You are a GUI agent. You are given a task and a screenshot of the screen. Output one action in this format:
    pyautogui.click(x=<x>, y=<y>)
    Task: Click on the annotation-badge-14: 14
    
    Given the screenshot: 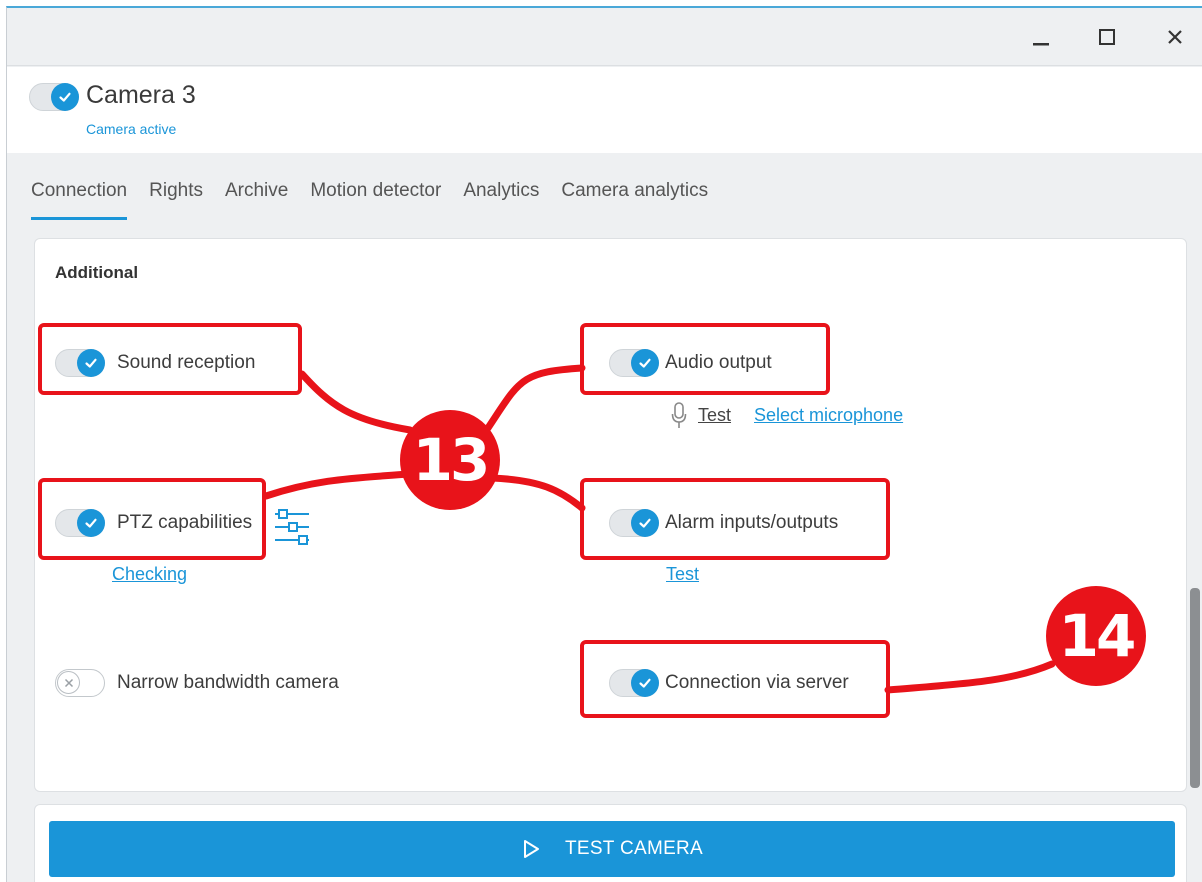 What is the action you would take?
    pyautogui.click(x=1096, y=636)
    